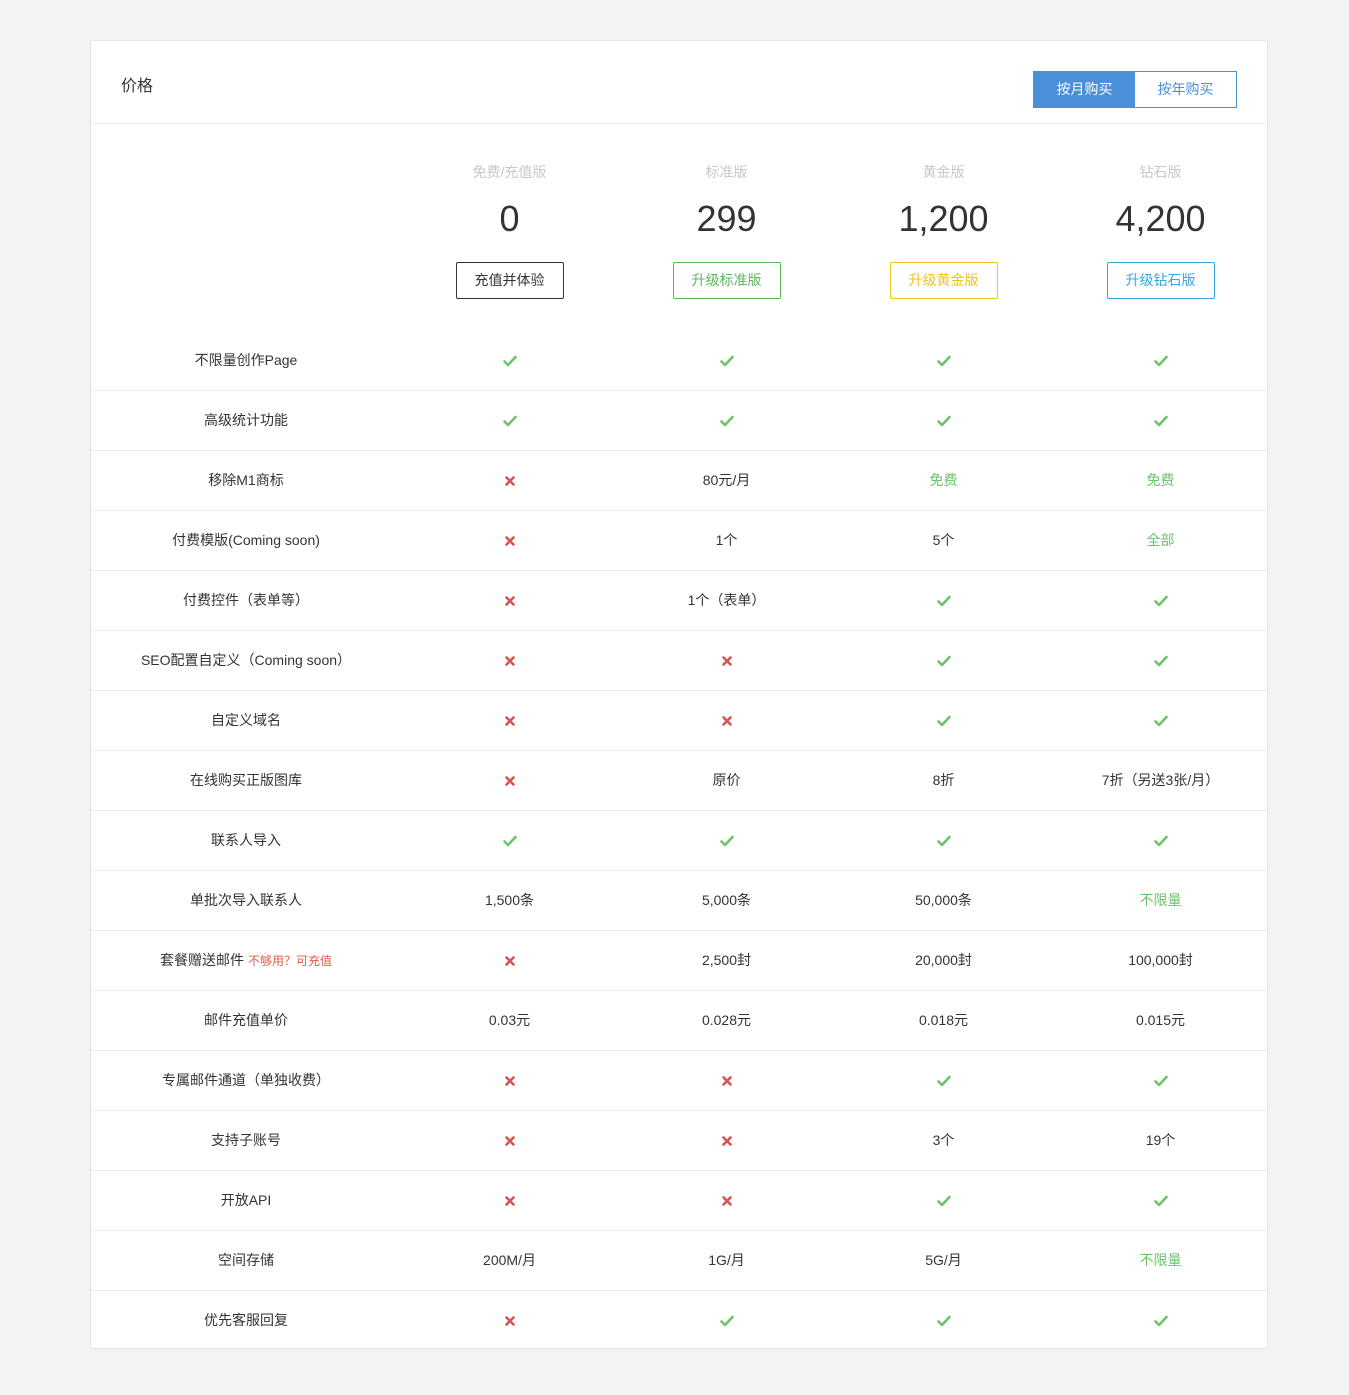 This screenshot has width=1349, height=1395. I want to click on monthly-purchase-button: 按月购买, so click(1084, 89).